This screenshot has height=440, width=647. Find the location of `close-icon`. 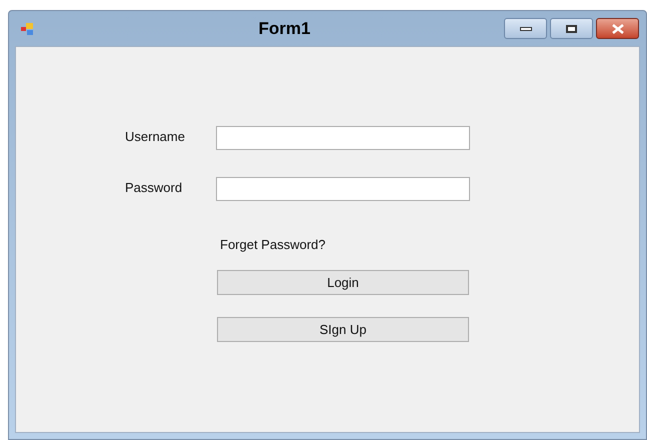

close-icon is located at coordinates (618, 29).